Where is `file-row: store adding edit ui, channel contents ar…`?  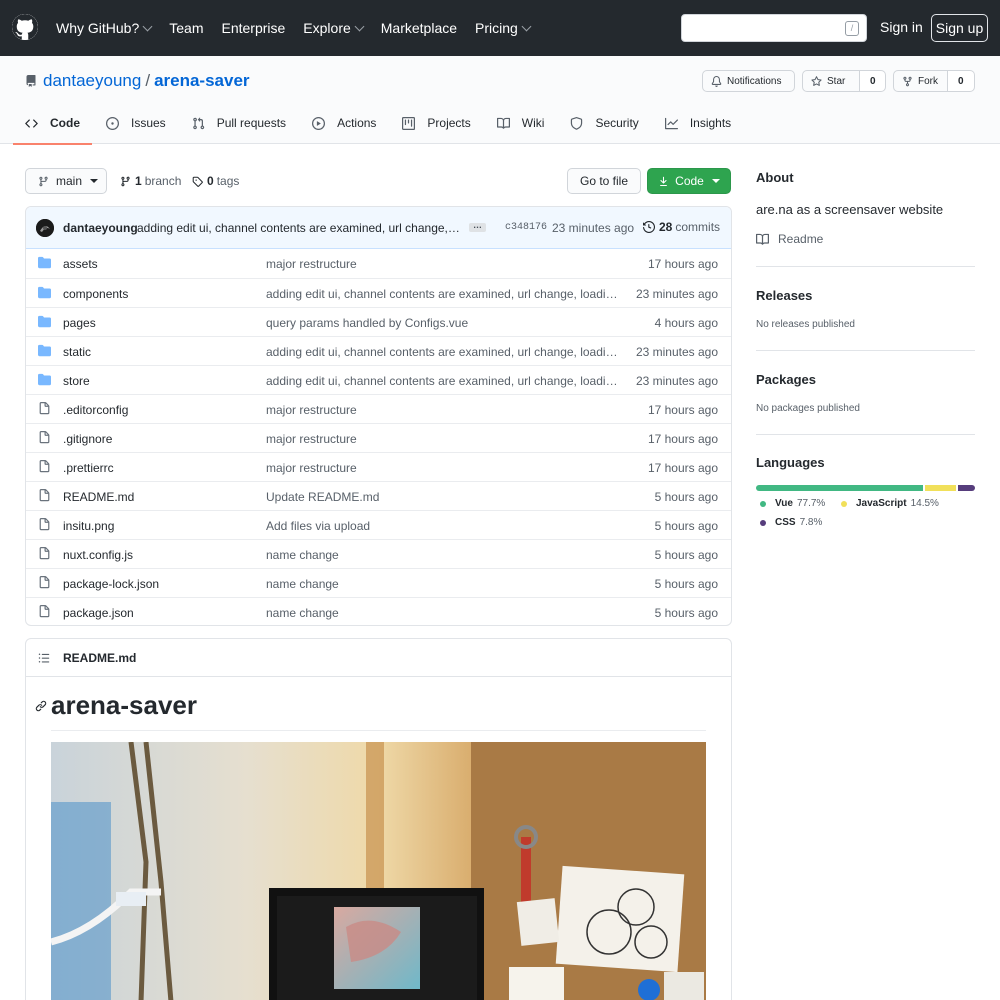
file-row: store adding edit ui, channel contents ar… is located at coordinates (378, 379).